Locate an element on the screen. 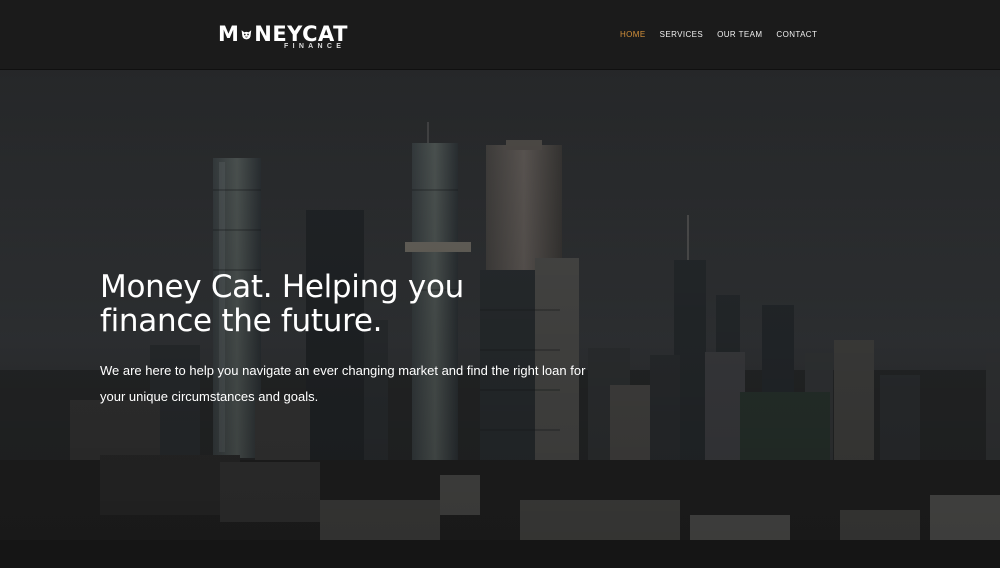  nav-item-contact: CONTACT is located at coordinates (796, 34).